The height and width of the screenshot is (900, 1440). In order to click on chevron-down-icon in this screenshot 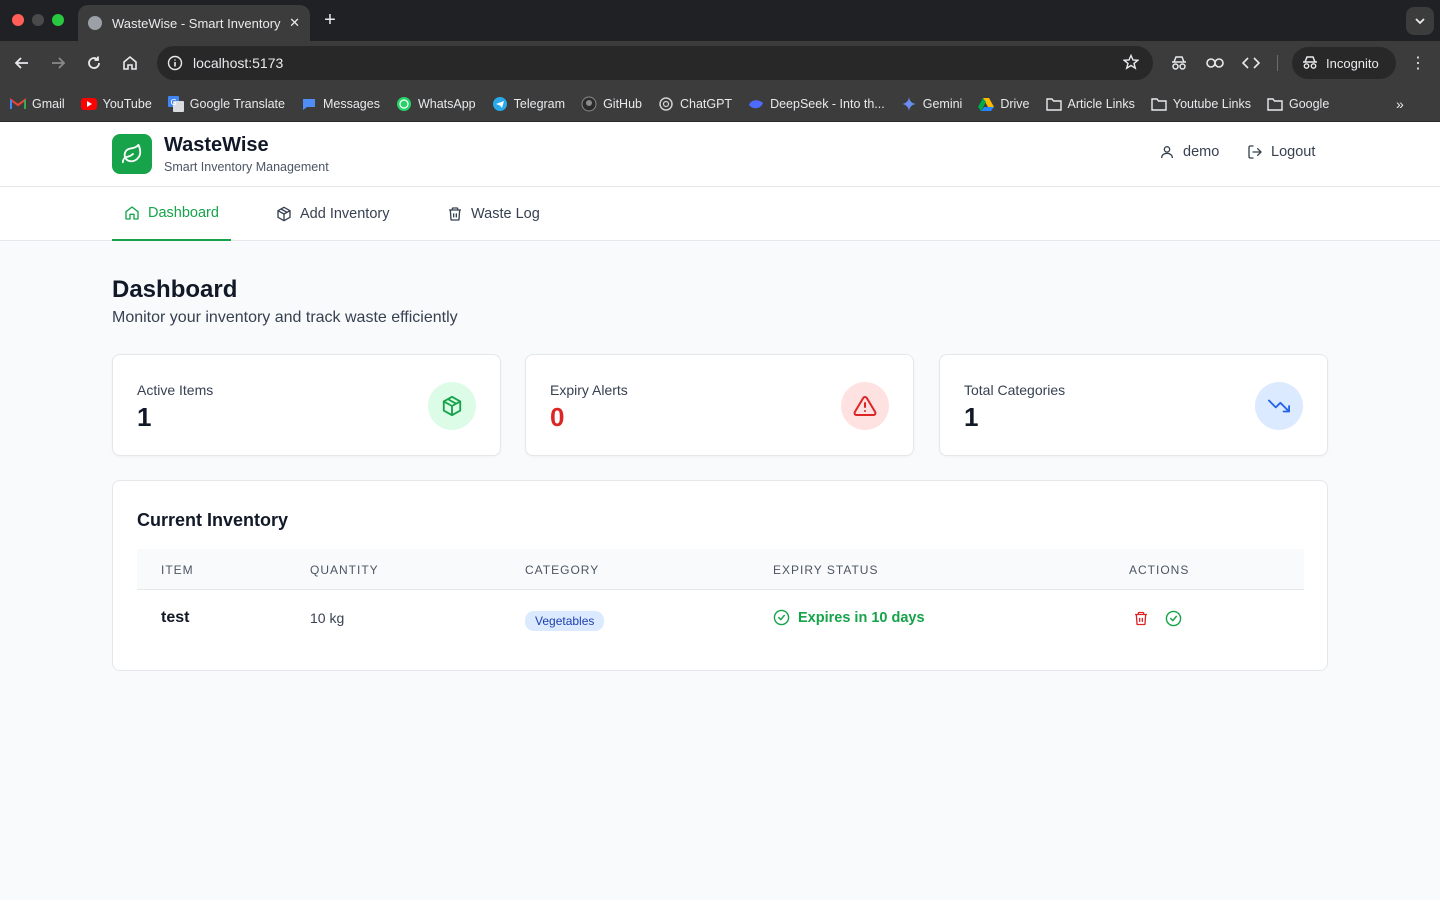, I will do `click(1420, 21)`.